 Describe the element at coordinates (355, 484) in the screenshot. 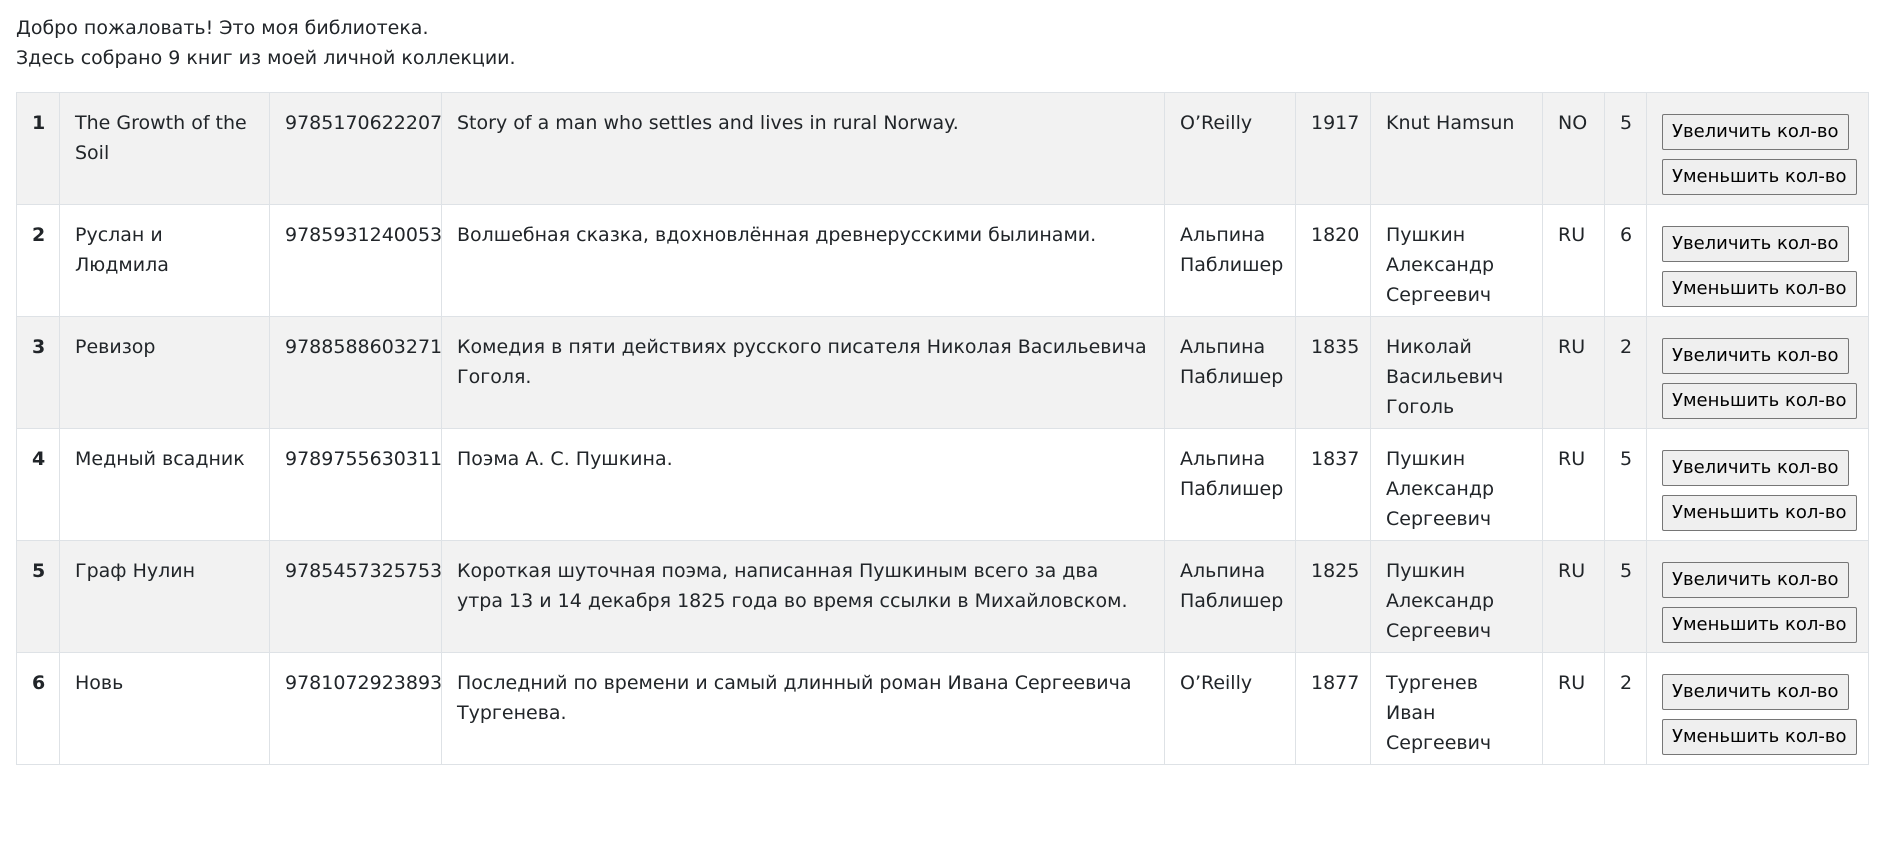

I see `book-isbn: 9789755630311` at that location.